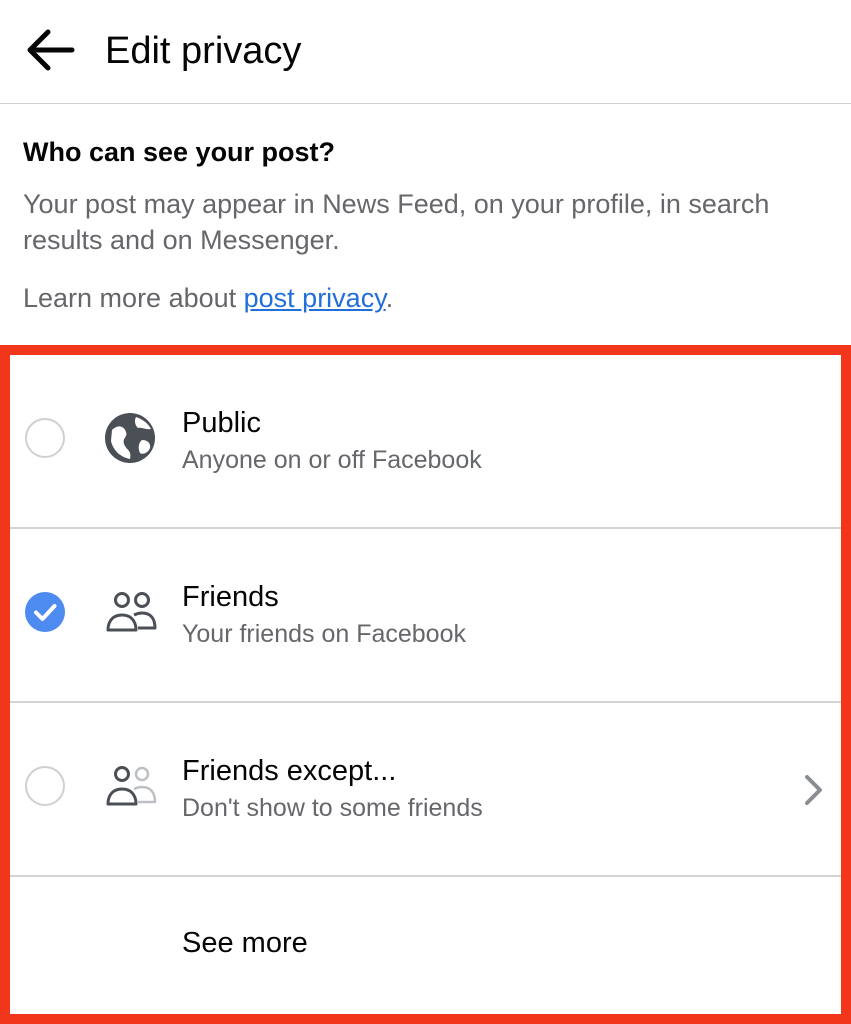  I want to click on page-title: Edit privacy, so click(203, 51).